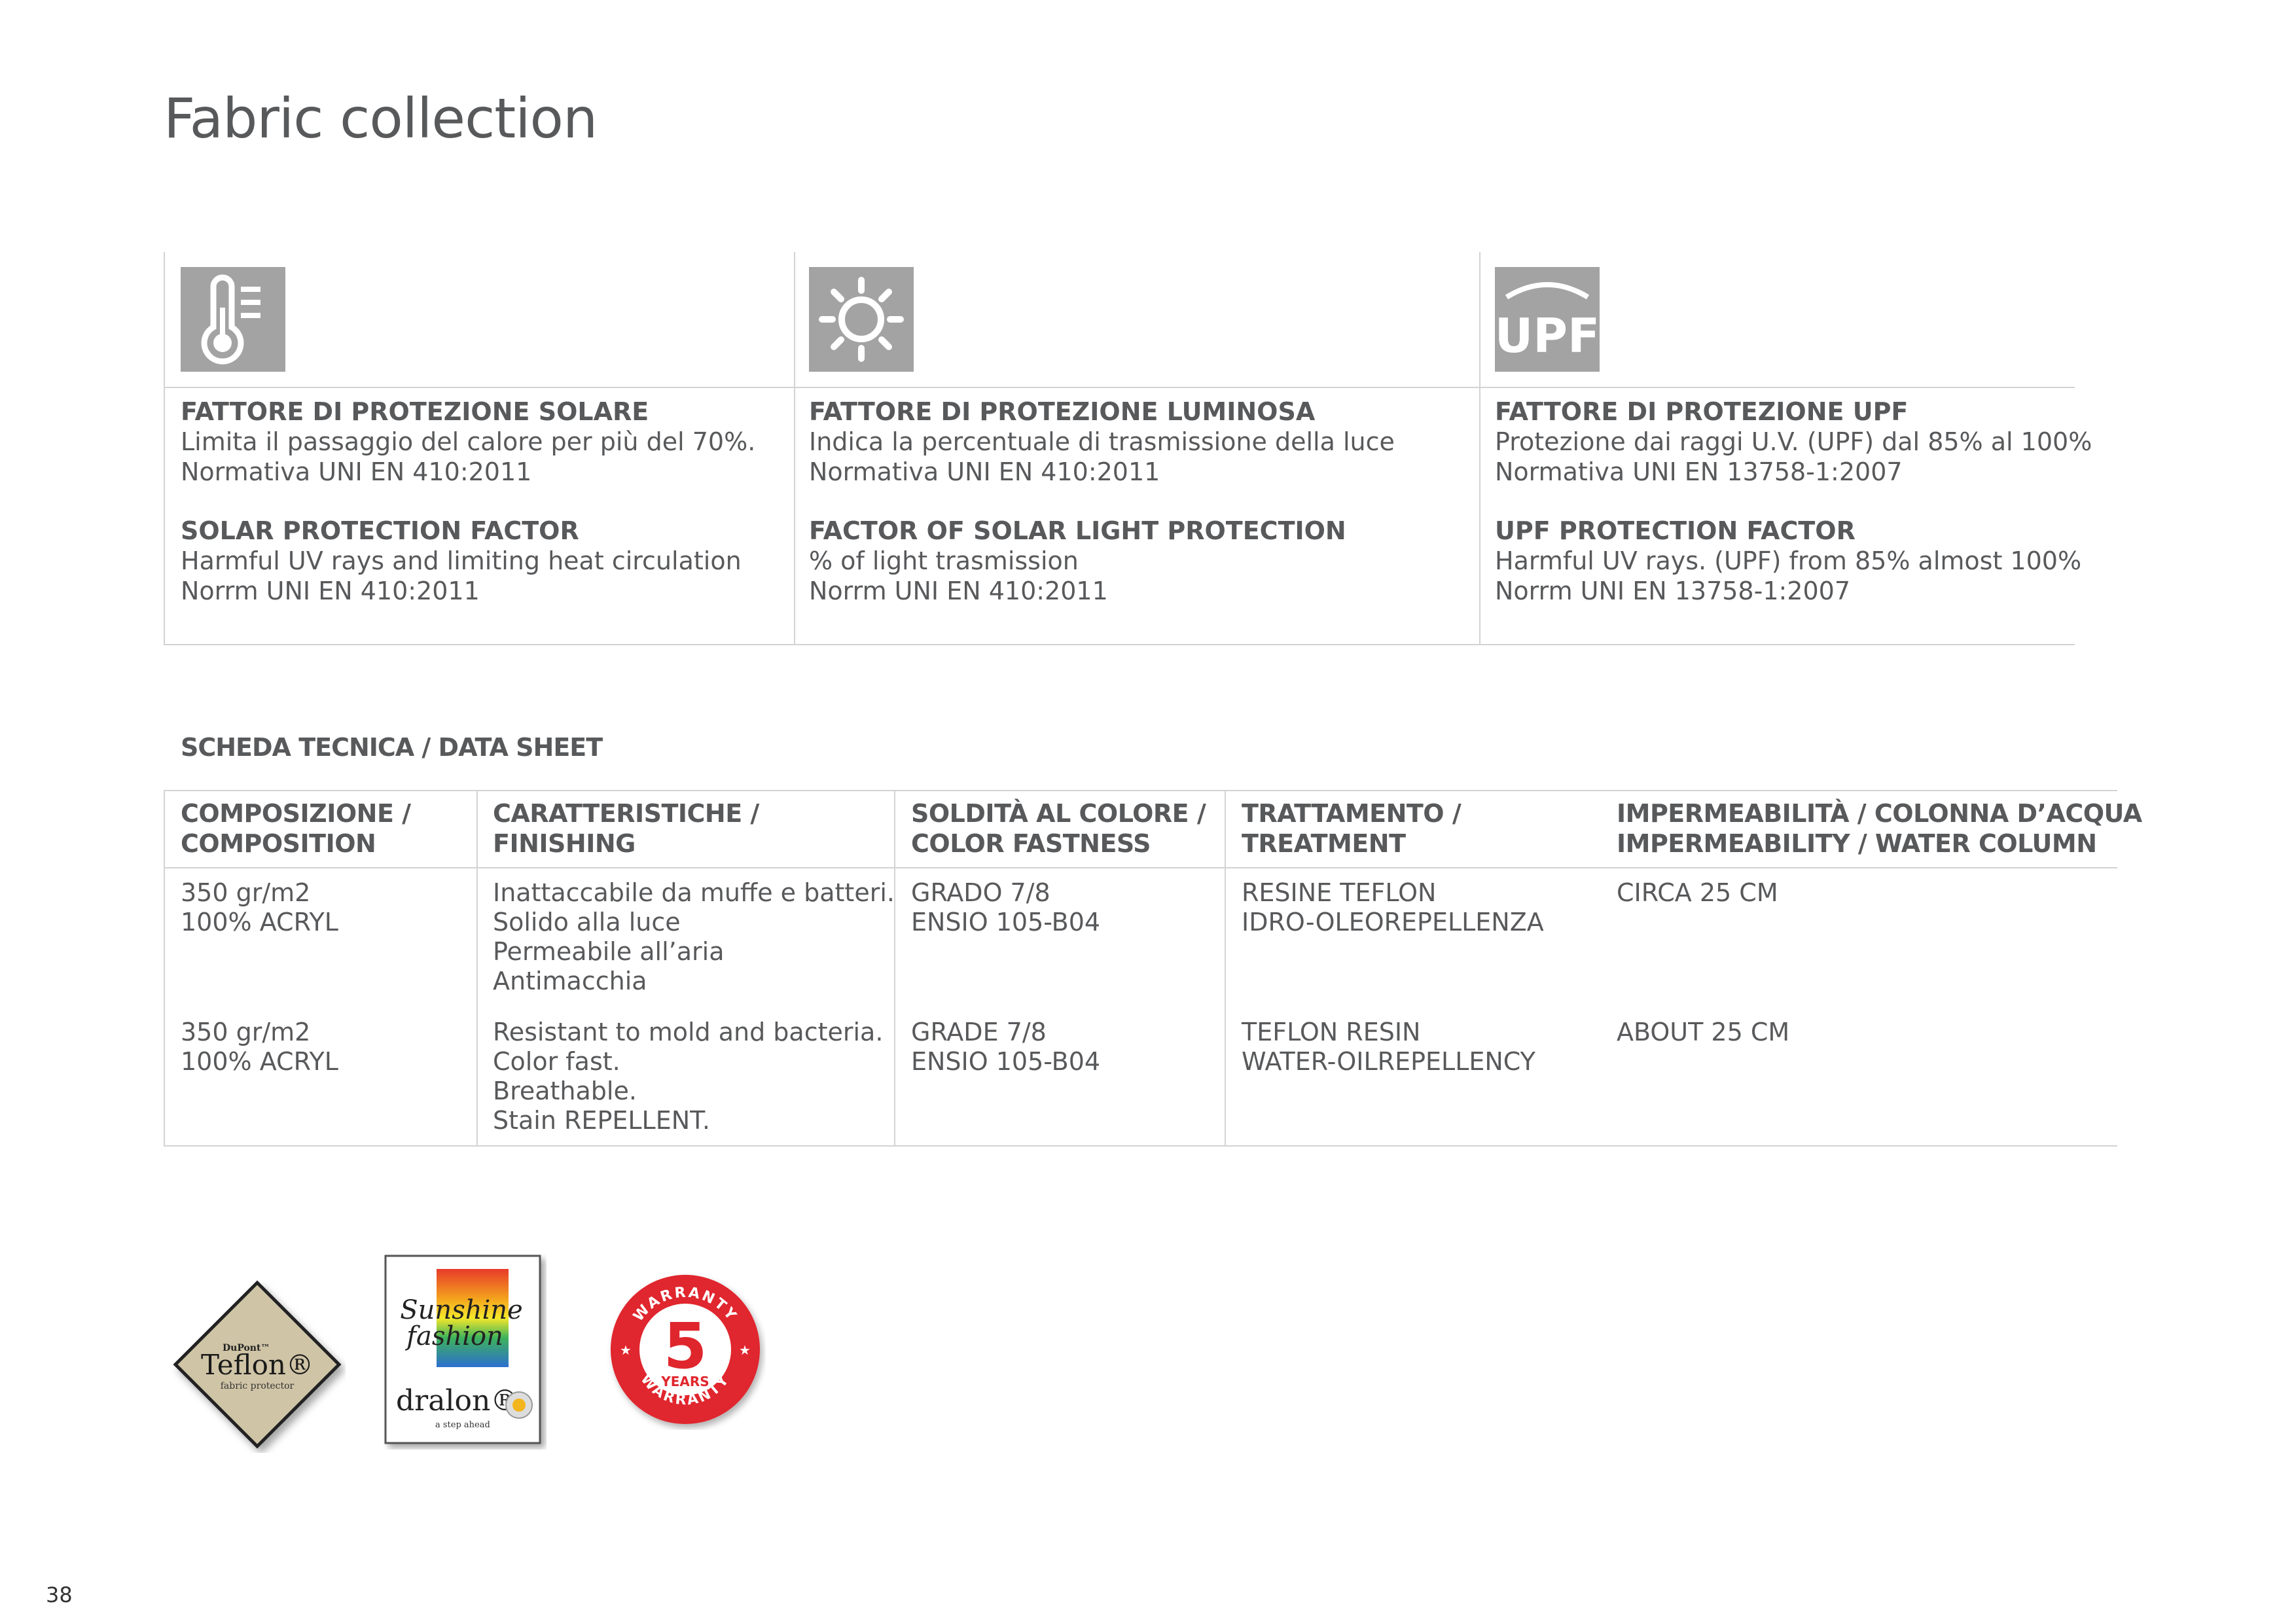 This screenshot has width=2296, height=1623. What do you see at coordinates (1062, 412) in the screenshot?
I see `protection-title-it: FATTORE DI PROTEZIONE LUMINOSA` at bounding box center [1062, 412].